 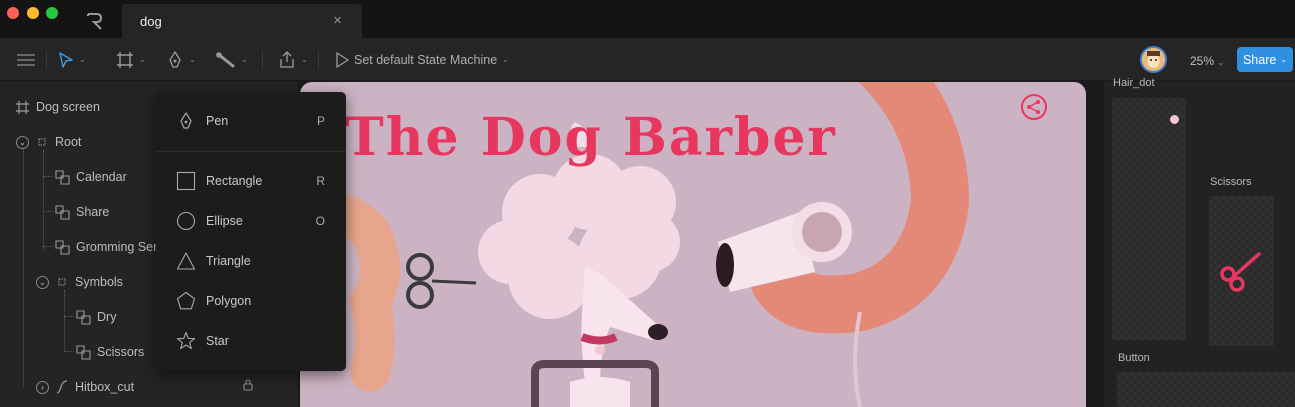 I want to click on asset-thumbnail-scissors, so click(x=1241, y=271).